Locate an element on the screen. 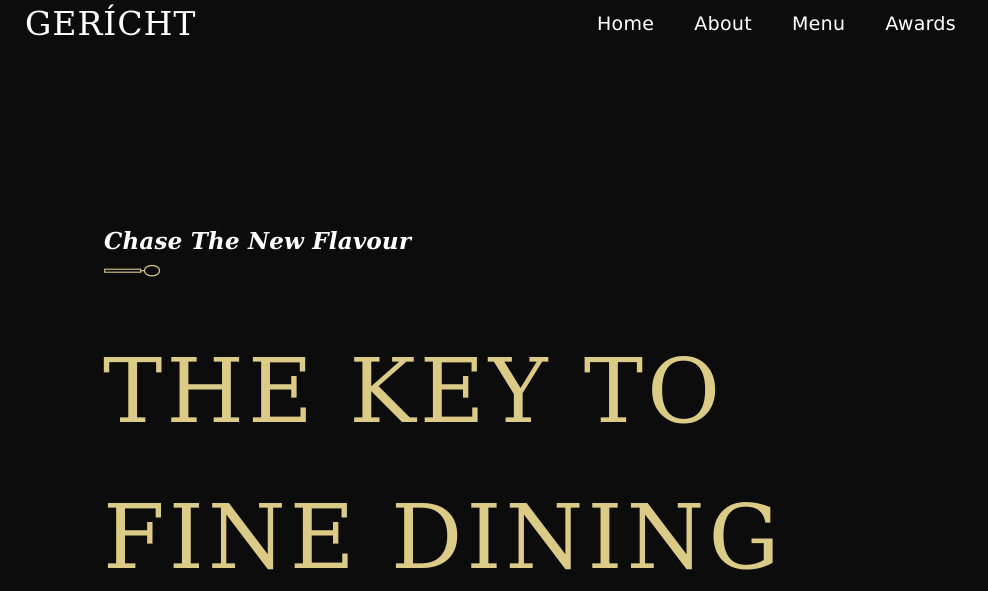  nav-link-about: About is located at coordinates (723, 24).